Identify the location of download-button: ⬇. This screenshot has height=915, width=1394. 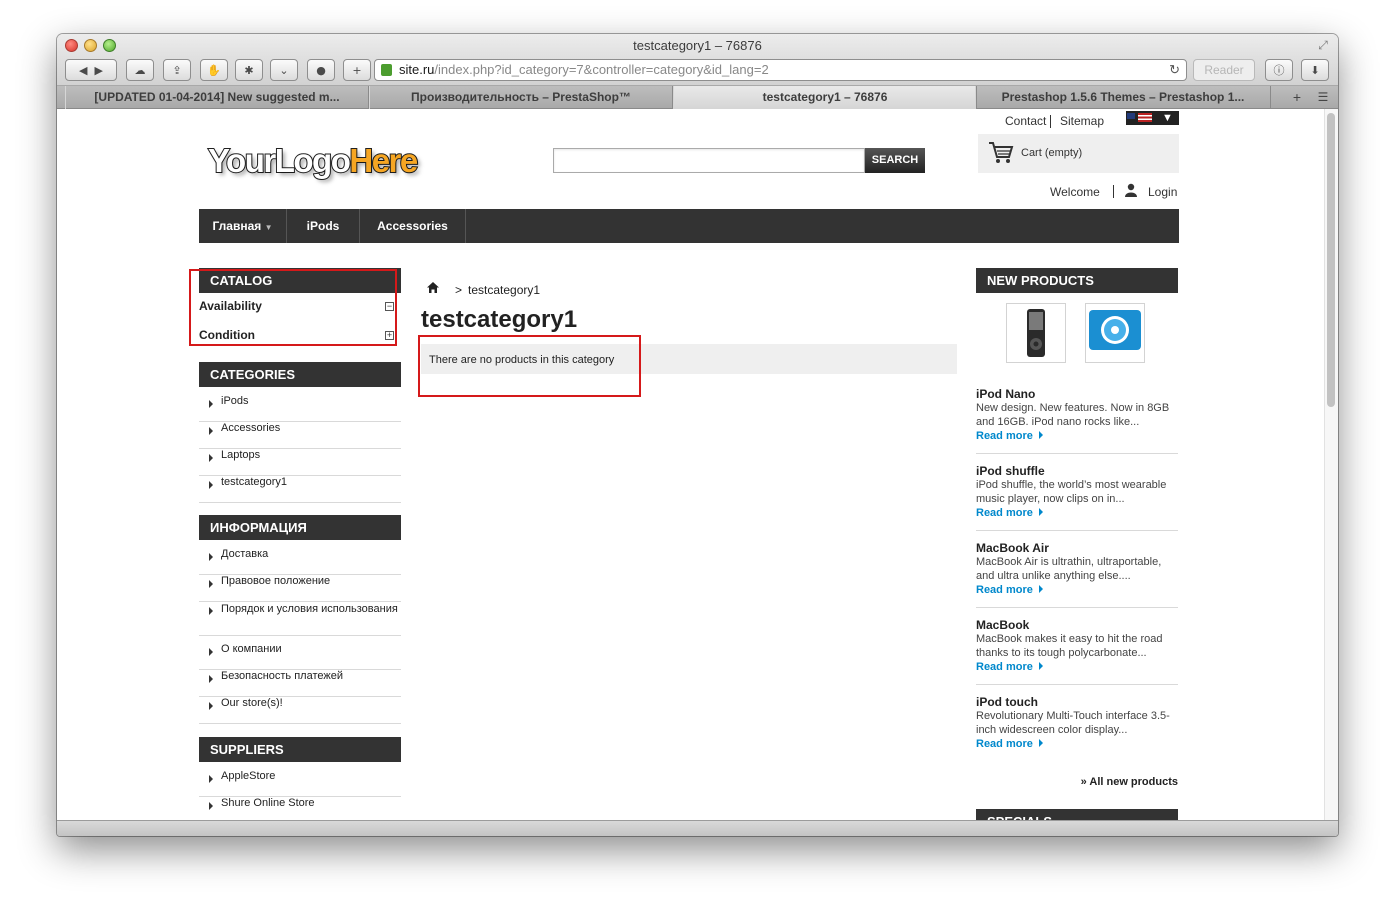
(1315, 70).